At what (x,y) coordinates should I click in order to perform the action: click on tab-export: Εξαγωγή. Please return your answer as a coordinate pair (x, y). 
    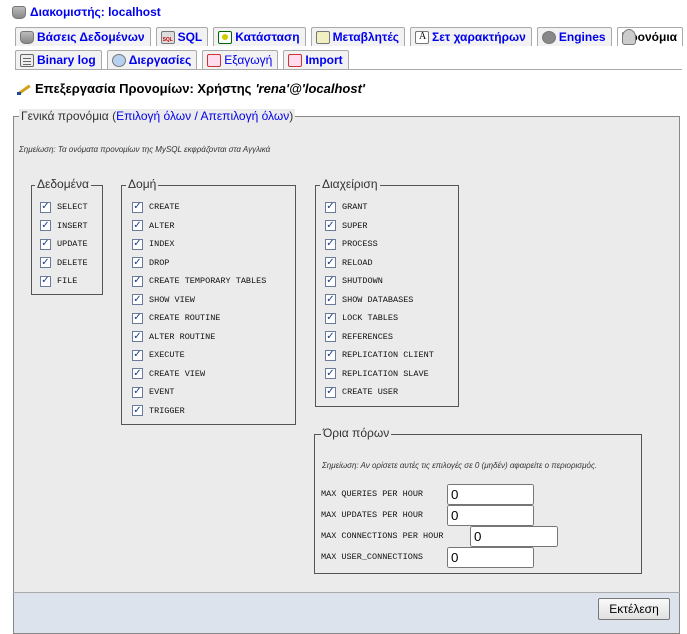
    Looking at the image, I should click on (240, 59).